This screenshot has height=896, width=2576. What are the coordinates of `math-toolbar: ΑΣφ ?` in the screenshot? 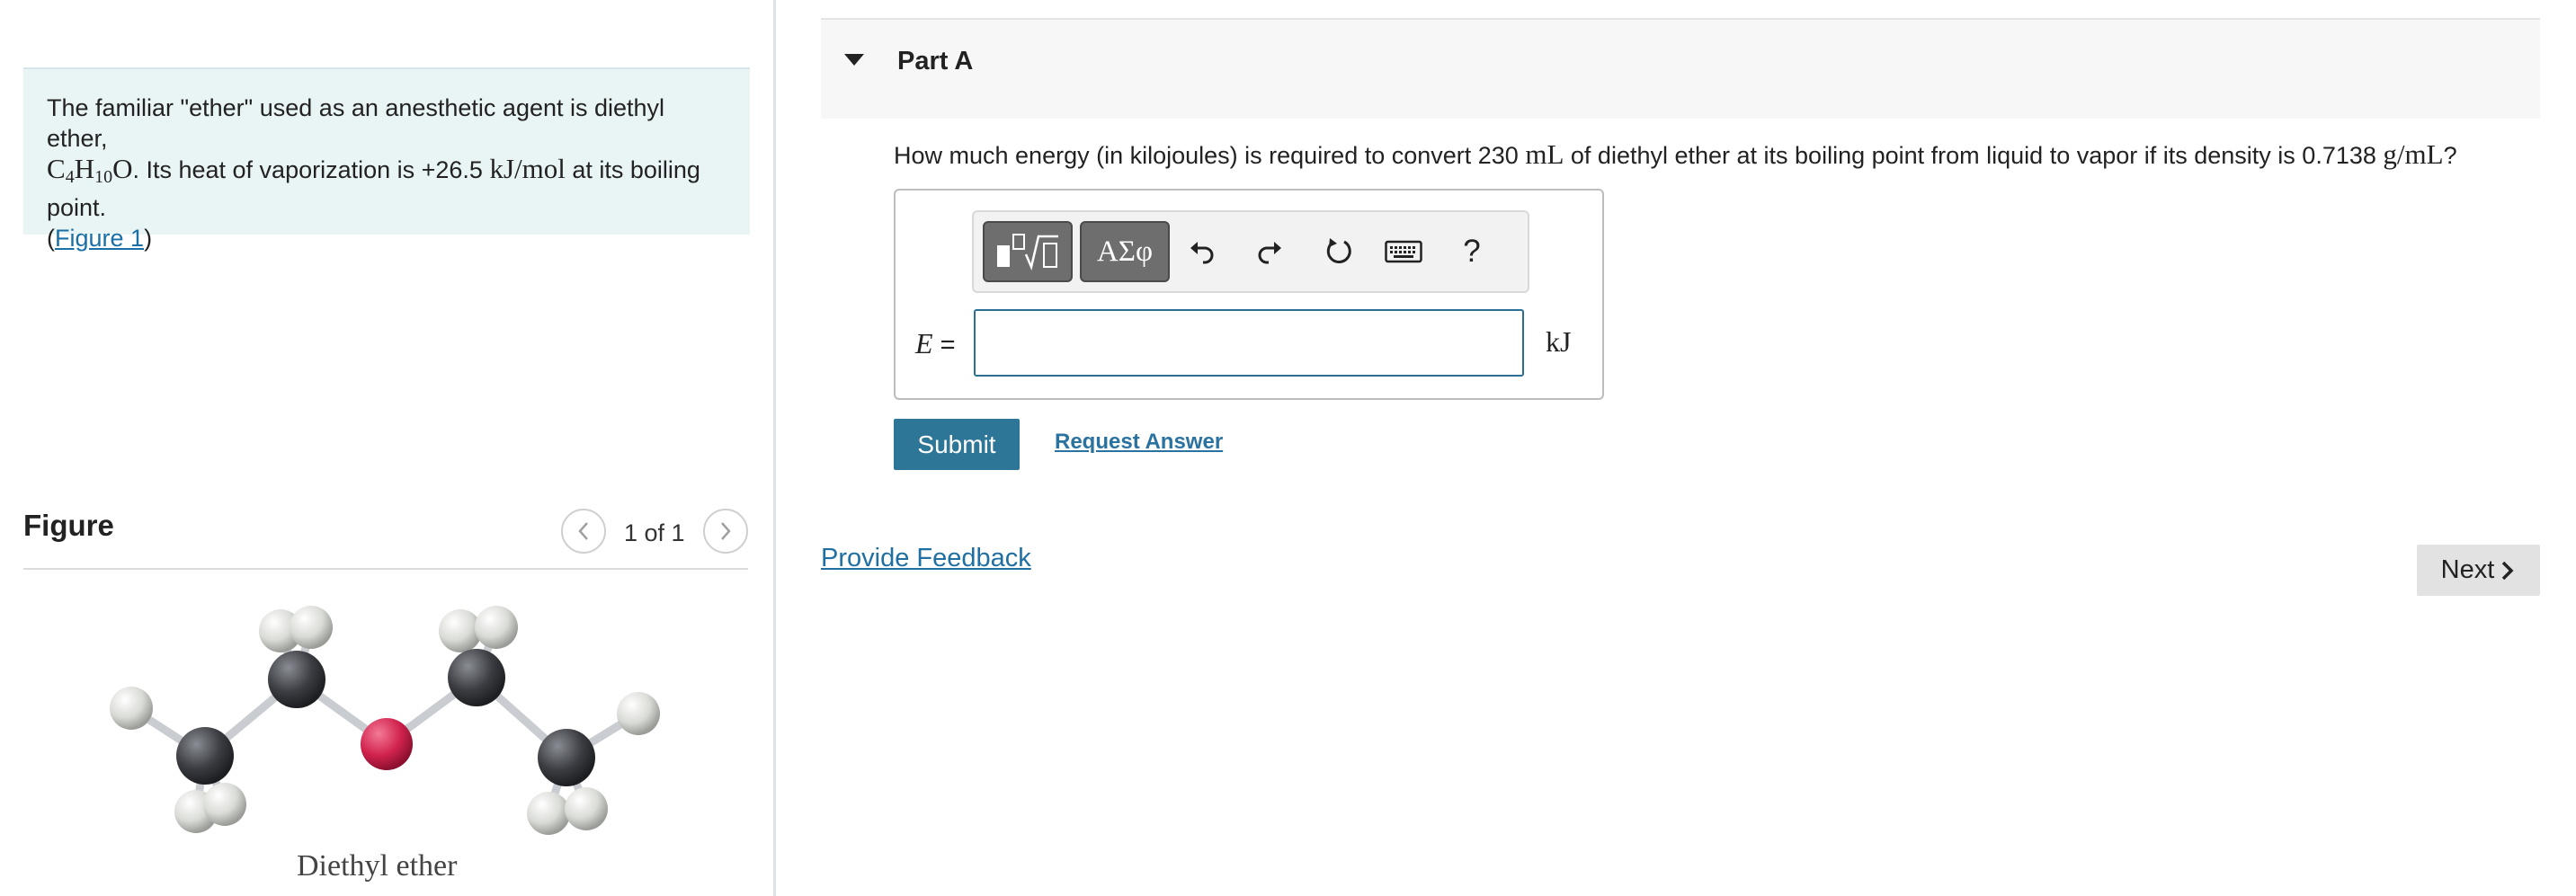 It's located at (1250, 251).